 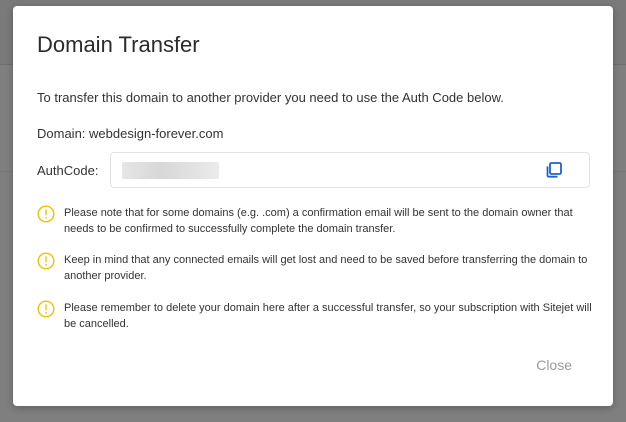 I want to click on dialog-title: Domain Transfer, so click(x=118, y=44).